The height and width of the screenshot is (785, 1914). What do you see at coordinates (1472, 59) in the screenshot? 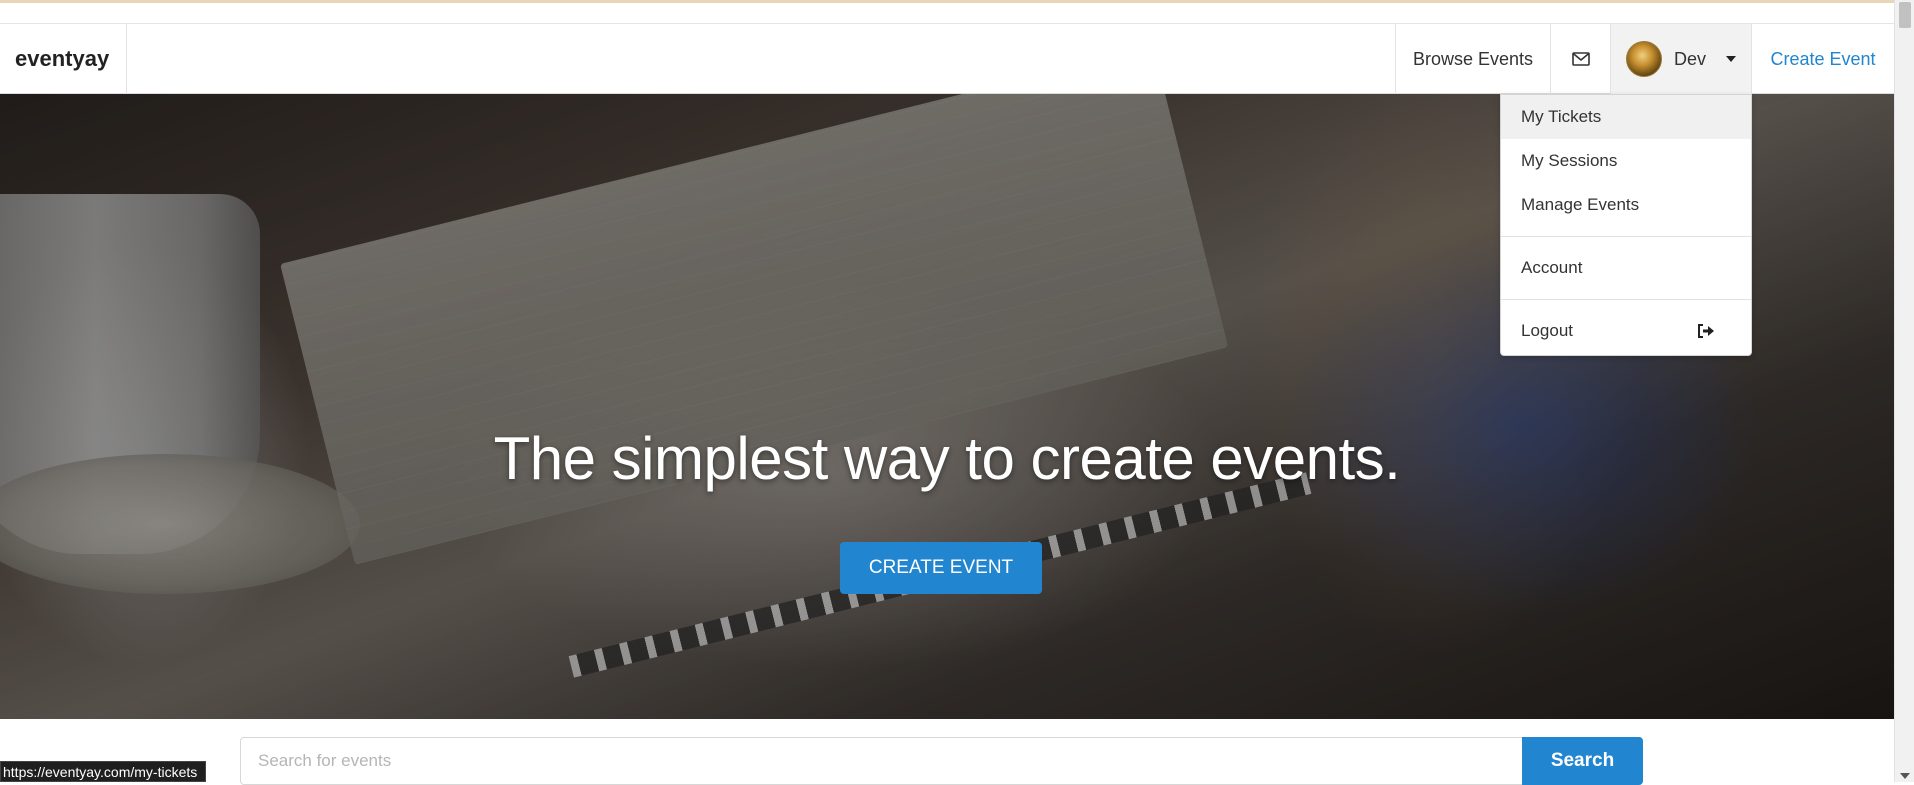
I see `browse-events-link: Browse Events` at bounding box center [1472, 59].